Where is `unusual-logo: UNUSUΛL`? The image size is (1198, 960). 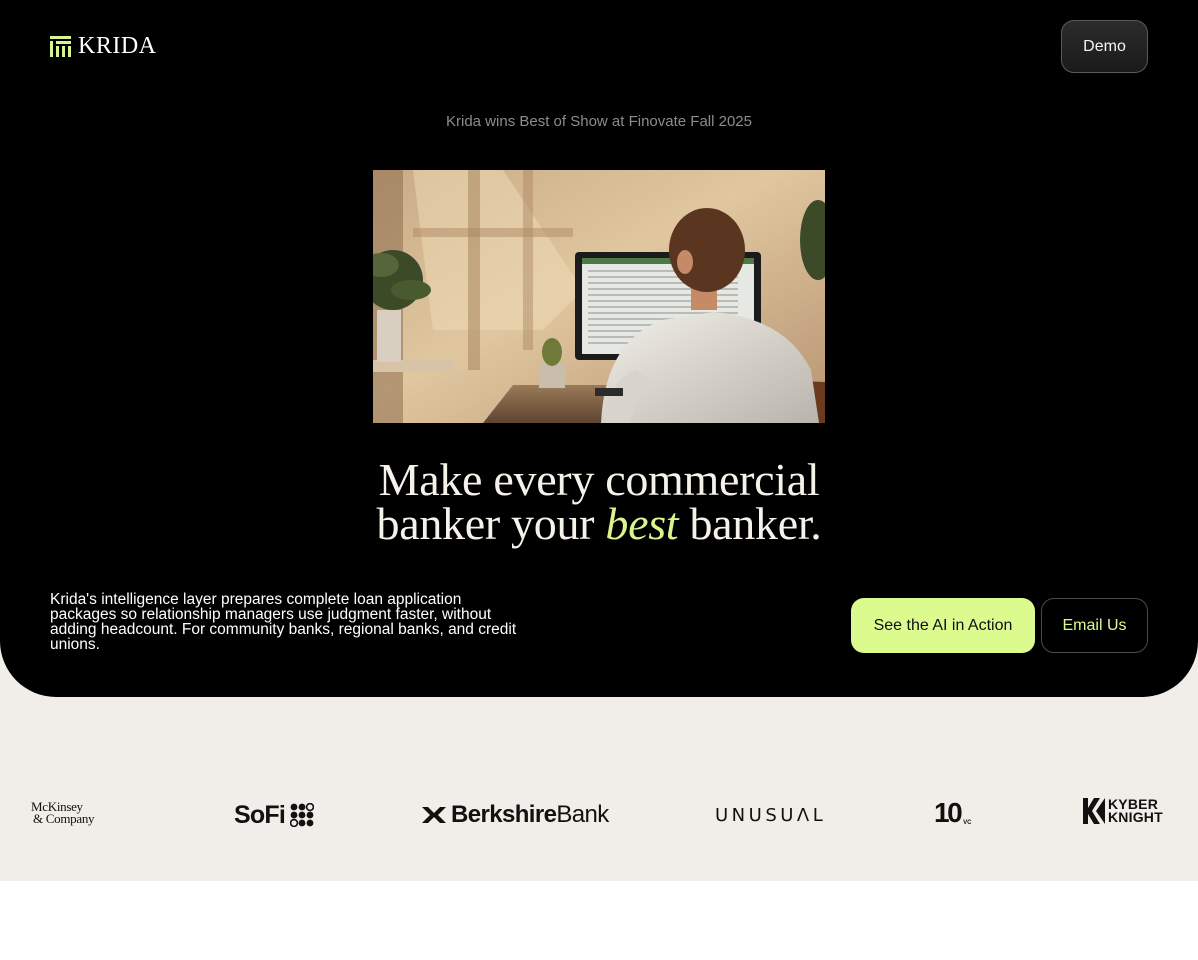
unusual-logo: UNUSUΛL is located at coordinates (771, 815).